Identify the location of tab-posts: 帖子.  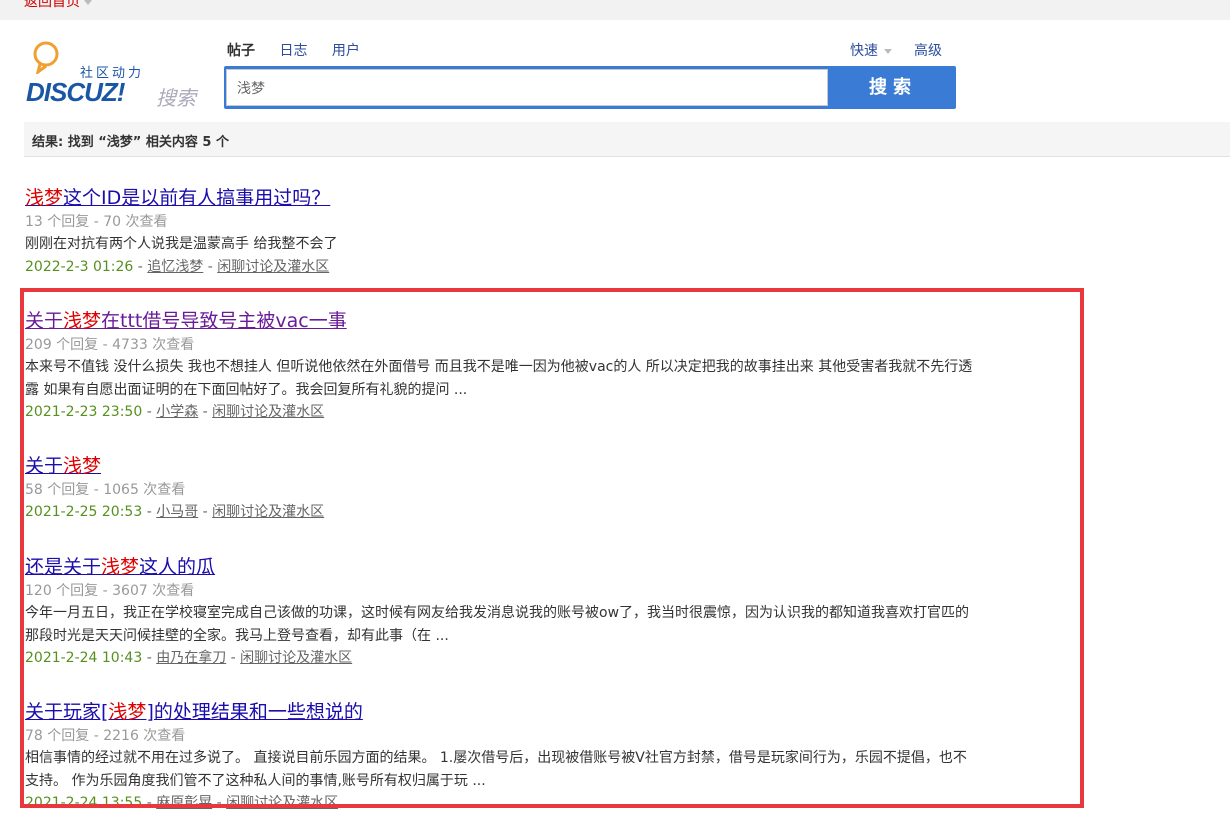
(241, 51).